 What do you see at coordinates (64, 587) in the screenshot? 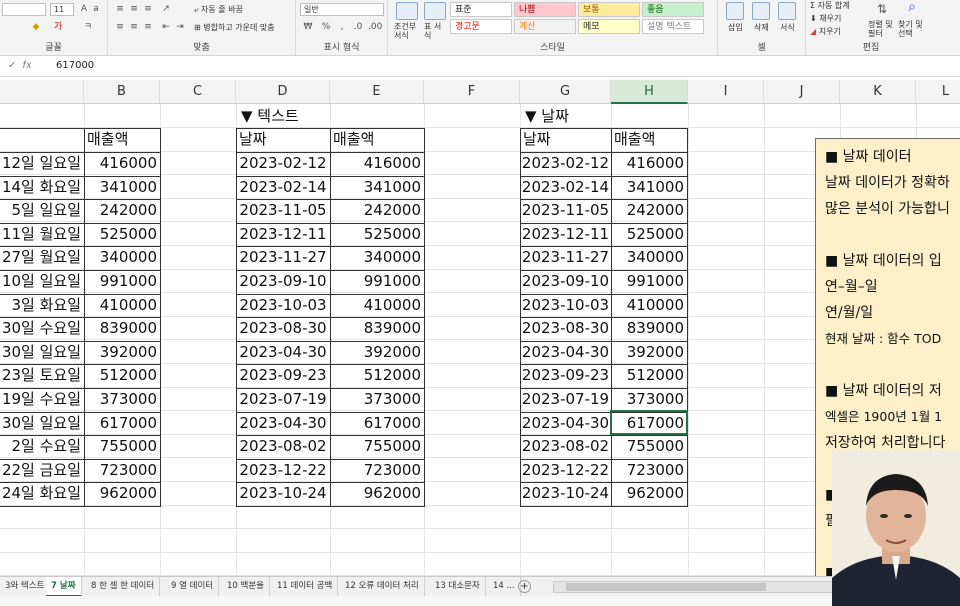
I see `sheet-tab-2: 7 날짜` at bounding box center [64, 587].